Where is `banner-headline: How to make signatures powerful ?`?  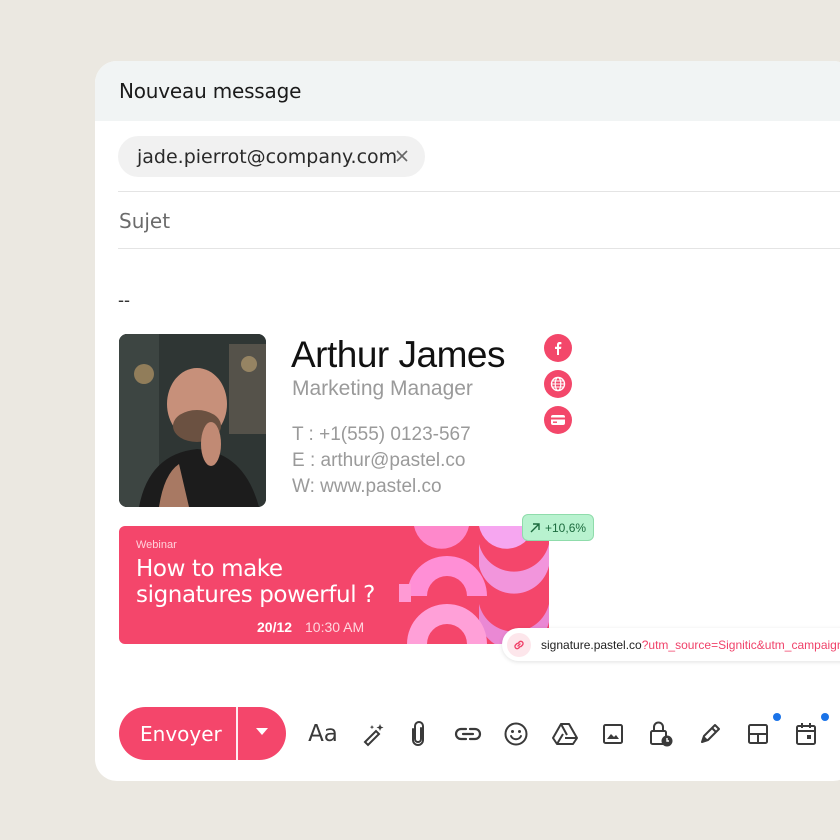 banner-headline: How to make signatures powerful ? is located at coordinates (266, 582).